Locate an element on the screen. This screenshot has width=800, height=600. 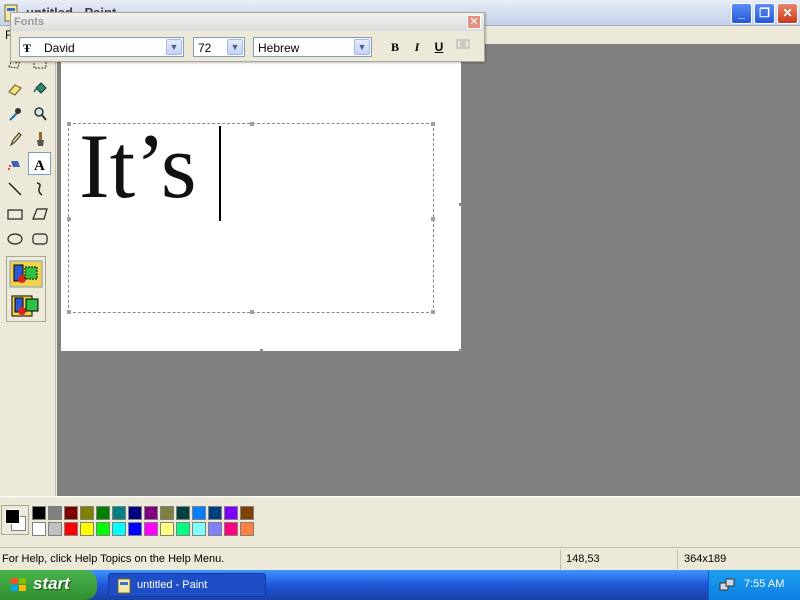
fonts-toolbar-title: Fonts is located at coordinates (29, 22).